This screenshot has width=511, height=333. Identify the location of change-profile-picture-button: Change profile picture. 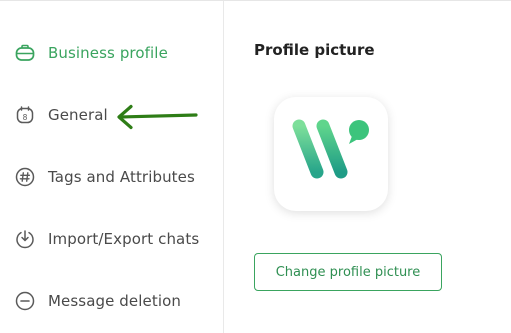
(348, 272).